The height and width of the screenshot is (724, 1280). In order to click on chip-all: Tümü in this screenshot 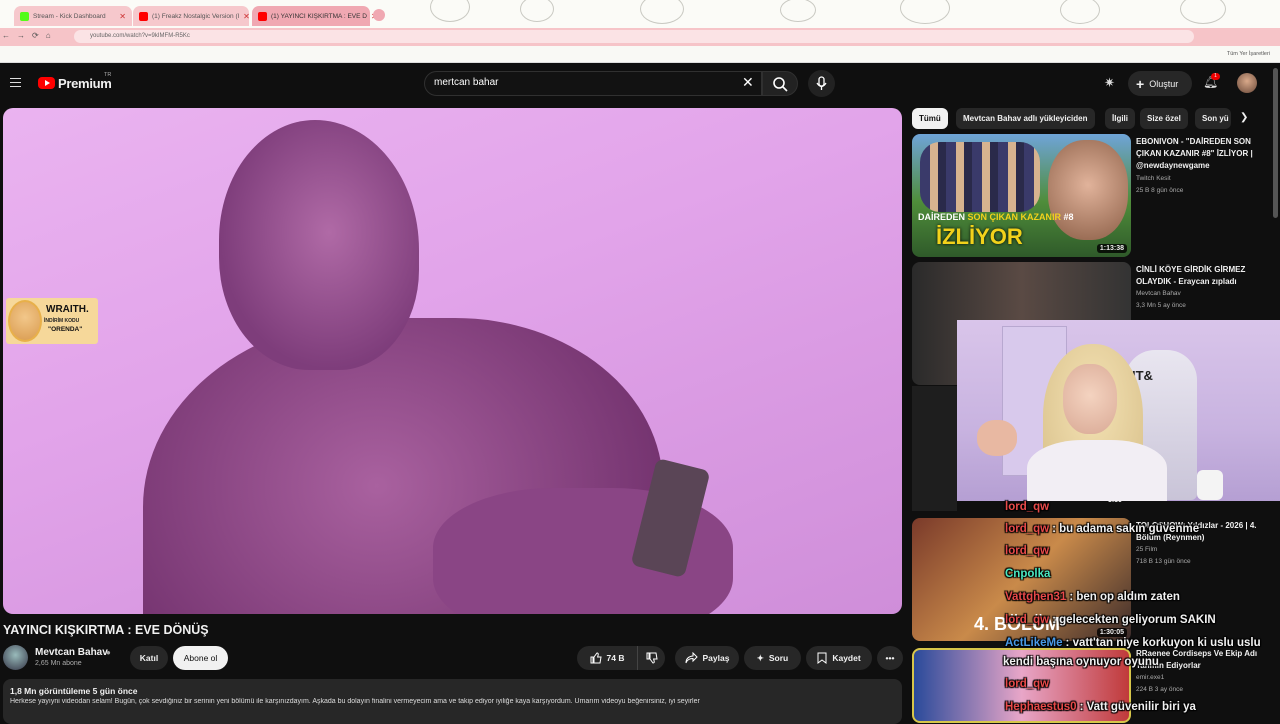, I will do `click(930, 118)`.